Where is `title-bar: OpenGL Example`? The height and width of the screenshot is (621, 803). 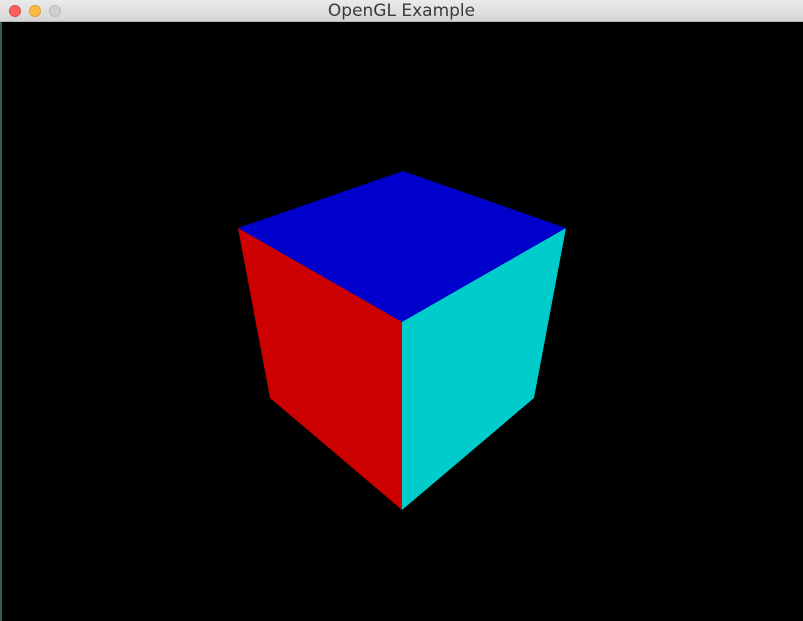 title-bar: OpenGL Example is located at coordinates (401, 11).